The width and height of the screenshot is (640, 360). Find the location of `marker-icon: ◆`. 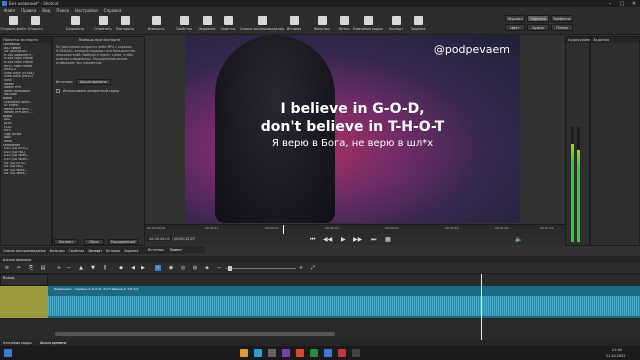

marker-icon: ◆ is located at coordinates (121, 268).